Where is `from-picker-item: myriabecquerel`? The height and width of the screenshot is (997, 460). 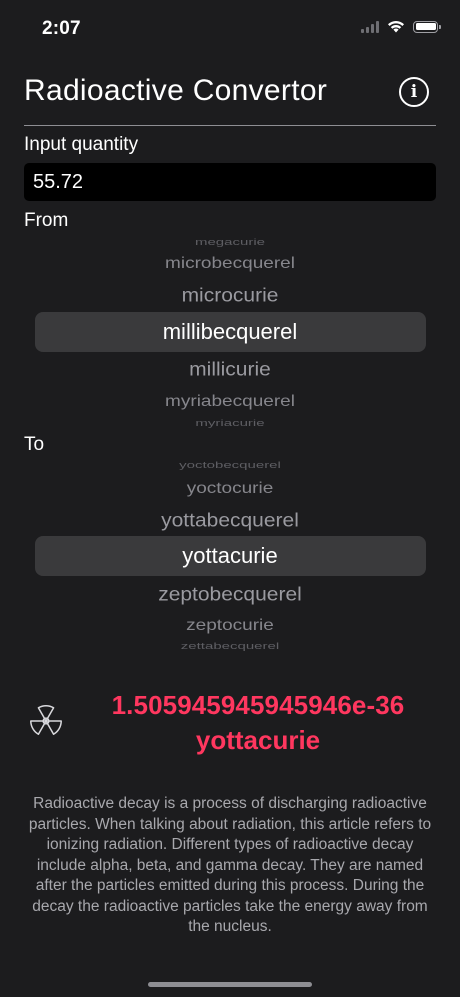 from-picker-item: myriabecquerel is located at coordinates (230, 402).